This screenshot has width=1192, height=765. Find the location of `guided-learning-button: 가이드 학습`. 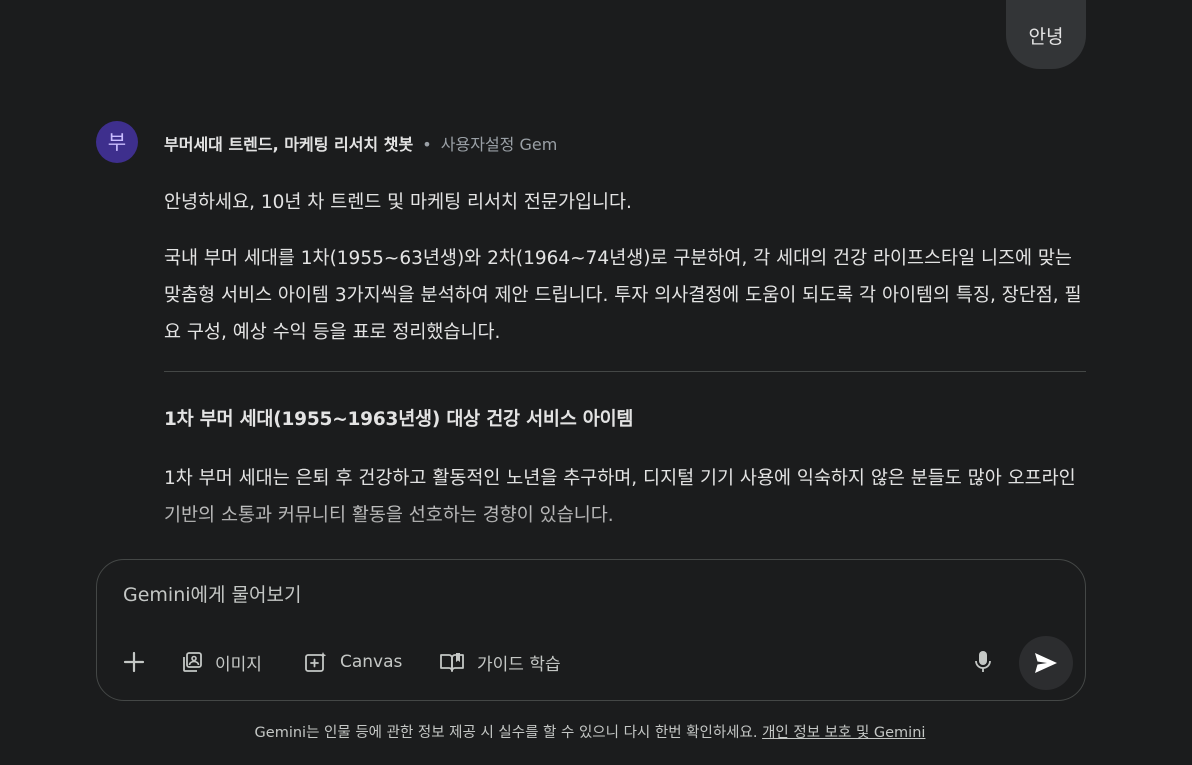

guided-learning-button: 가이드 학습 is located at coordinates (500, 662).